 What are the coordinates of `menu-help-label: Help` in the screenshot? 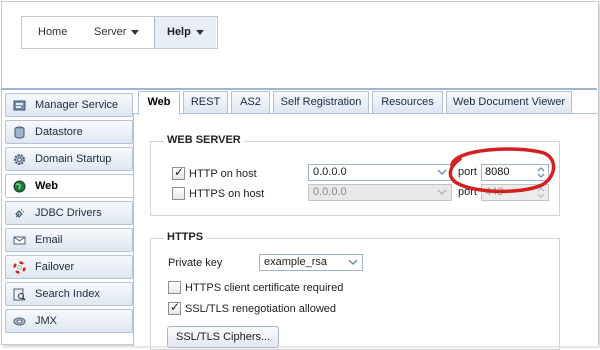 It's located at (179, 32).